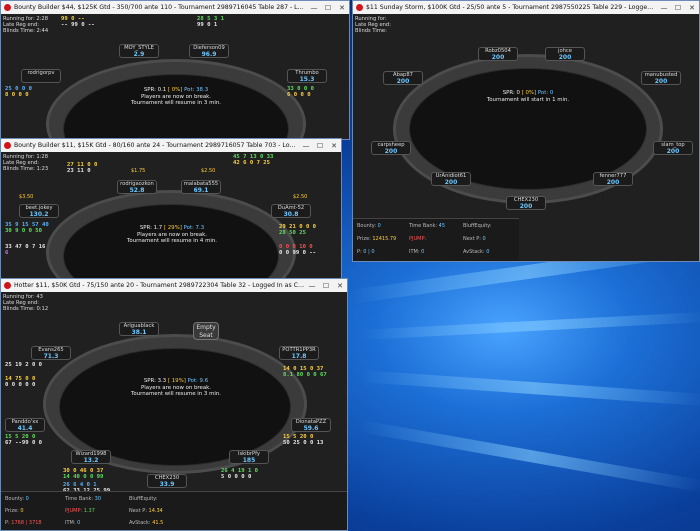 This screenshot has width=700, height=531. What do you see at coordinates (297, 250) in the screenshot?
I see `player-hud: 0 0 0 10 00 0 99 0 --` at bounding box center [297, 250].